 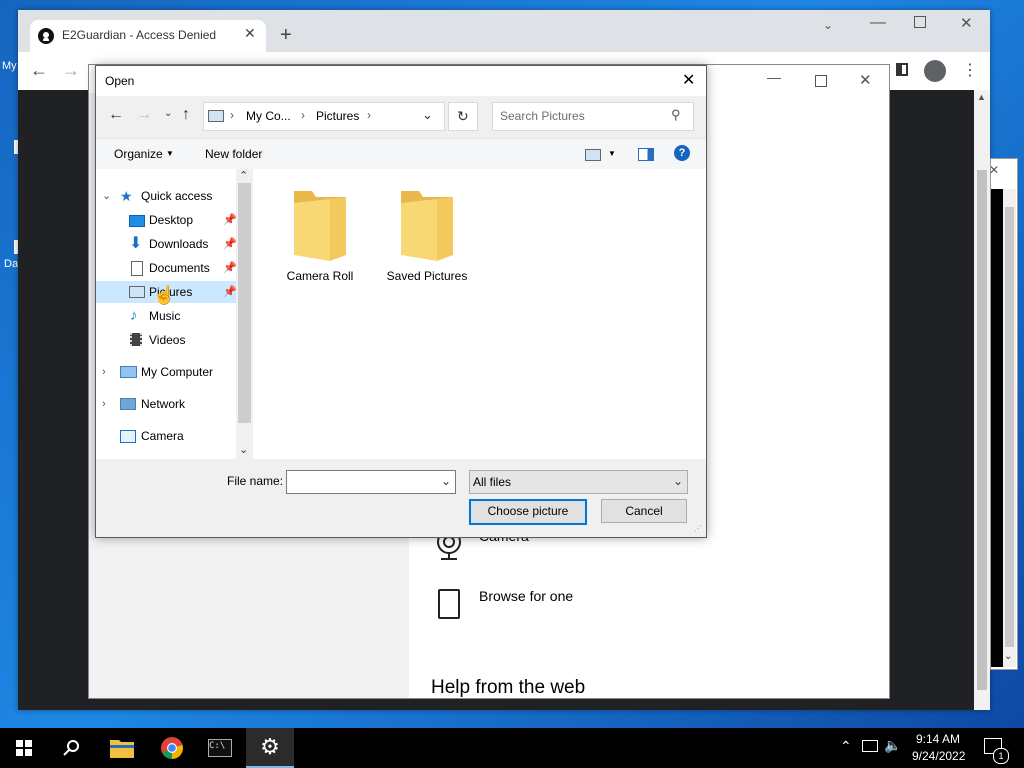 I want to click on dialog-titlebar: Open ✕, so click(x=401, y=81).